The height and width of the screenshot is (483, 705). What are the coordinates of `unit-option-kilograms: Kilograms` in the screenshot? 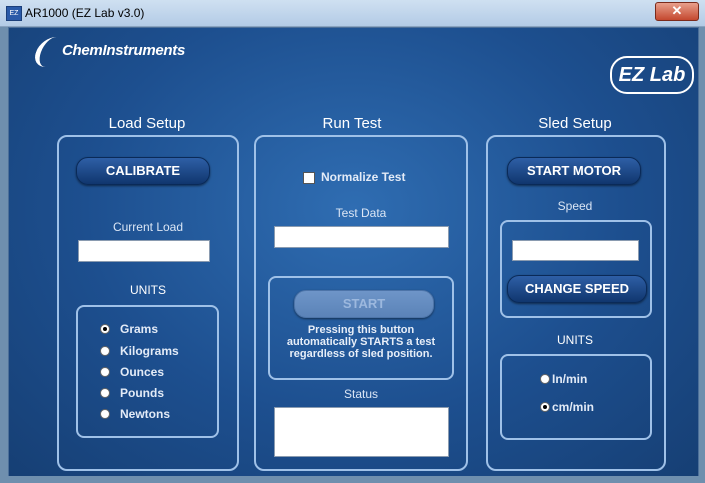 It's located at (139, 351).